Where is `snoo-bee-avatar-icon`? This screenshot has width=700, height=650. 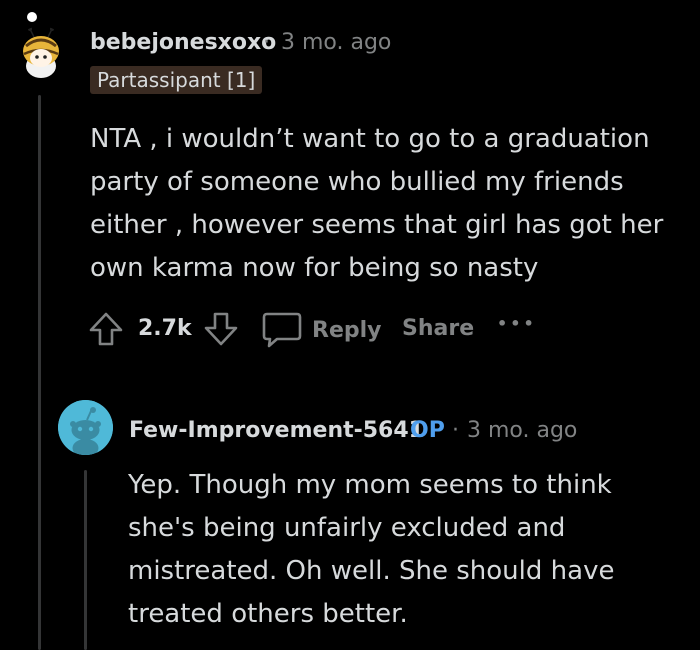 snoo-bee-avatar-icon is located at coordinates (41, 53).